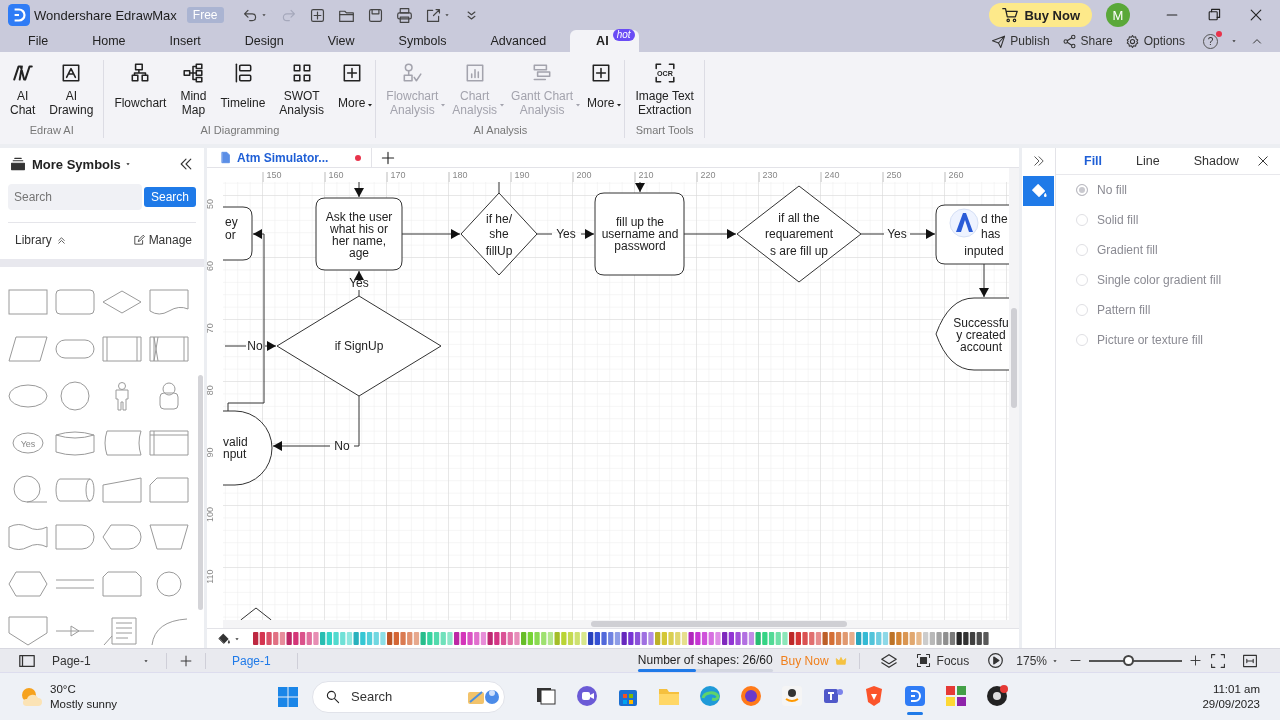 Image resolution: width=1280 pixels, height=720 pixels. I want to click on menu-tab: Insert, so click(185, 41).